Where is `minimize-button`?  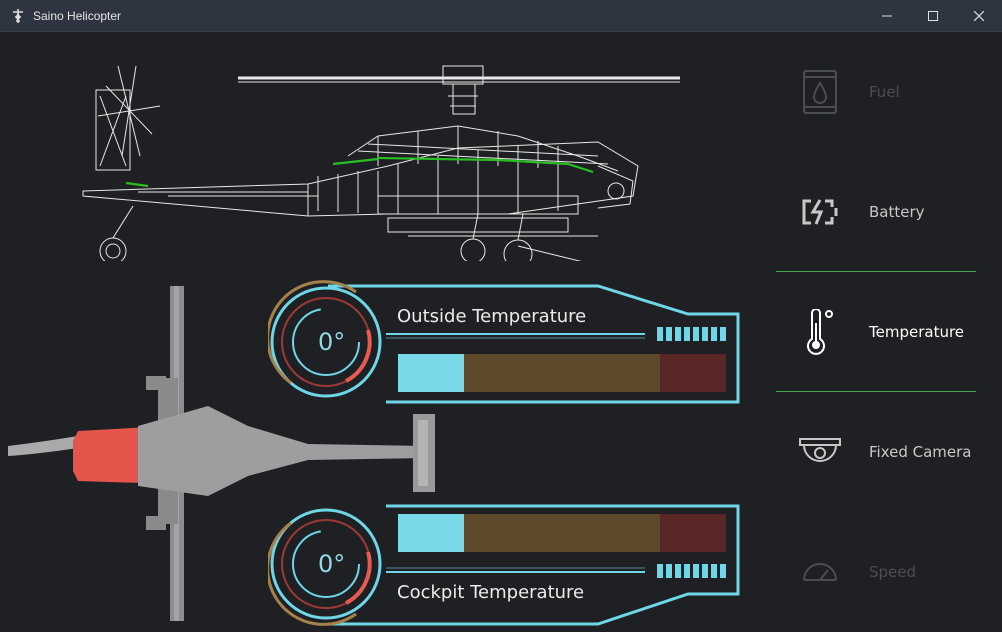 minimize-button is located at coordinates (887, 15).